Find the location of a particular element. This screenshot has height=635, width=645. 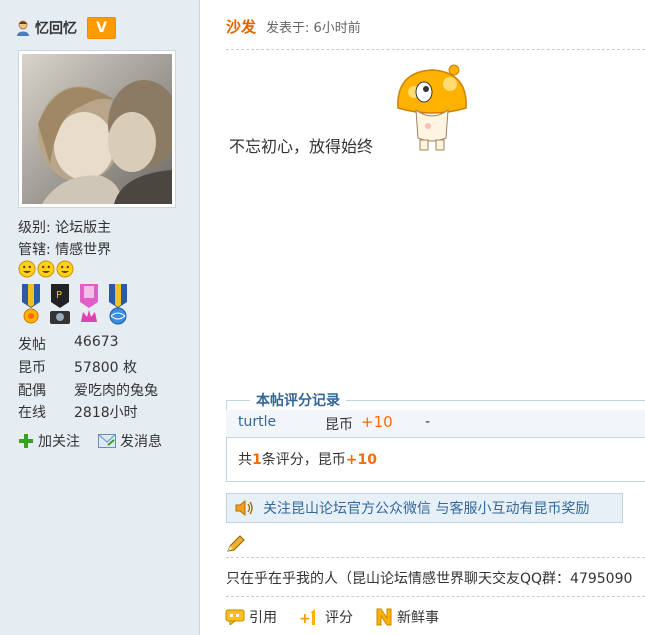

stat-label: 昆币 is located at coordinates (32, 368).